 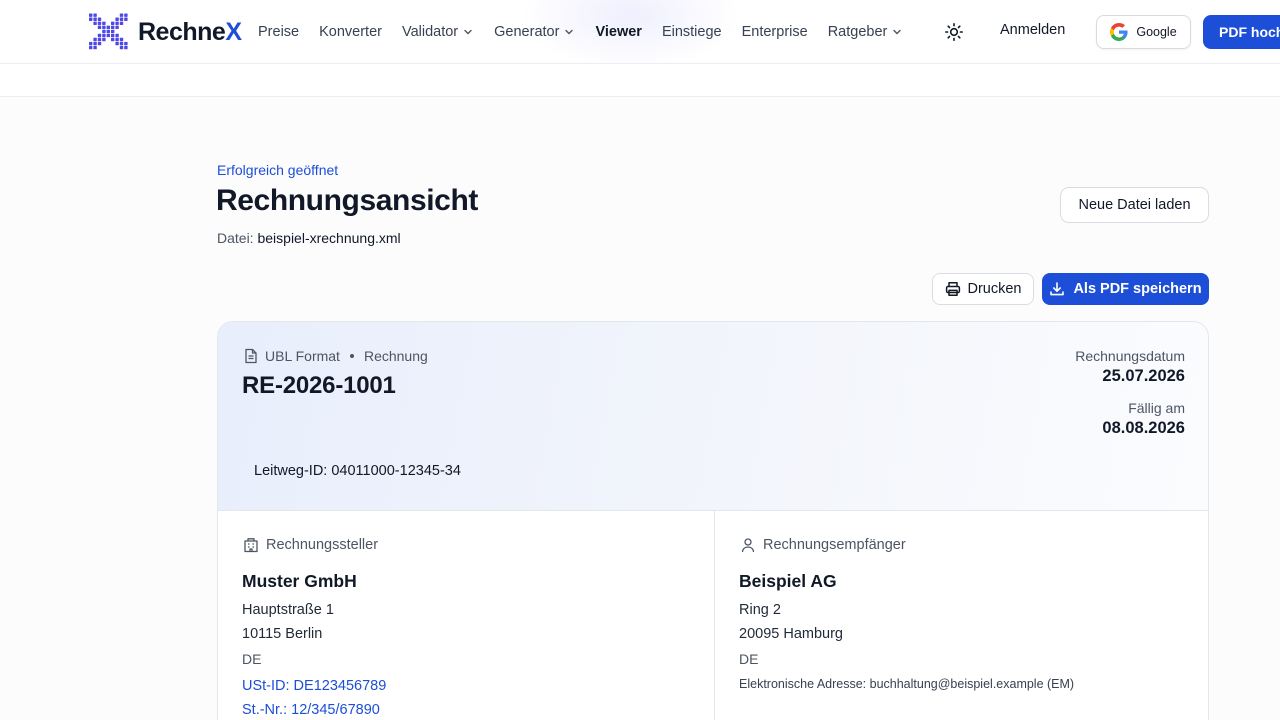 What do you see at coordinates (282, 634) in the screenshot?
I see `seller-city: 10115 Berlin` at bounding box center [282, 634].